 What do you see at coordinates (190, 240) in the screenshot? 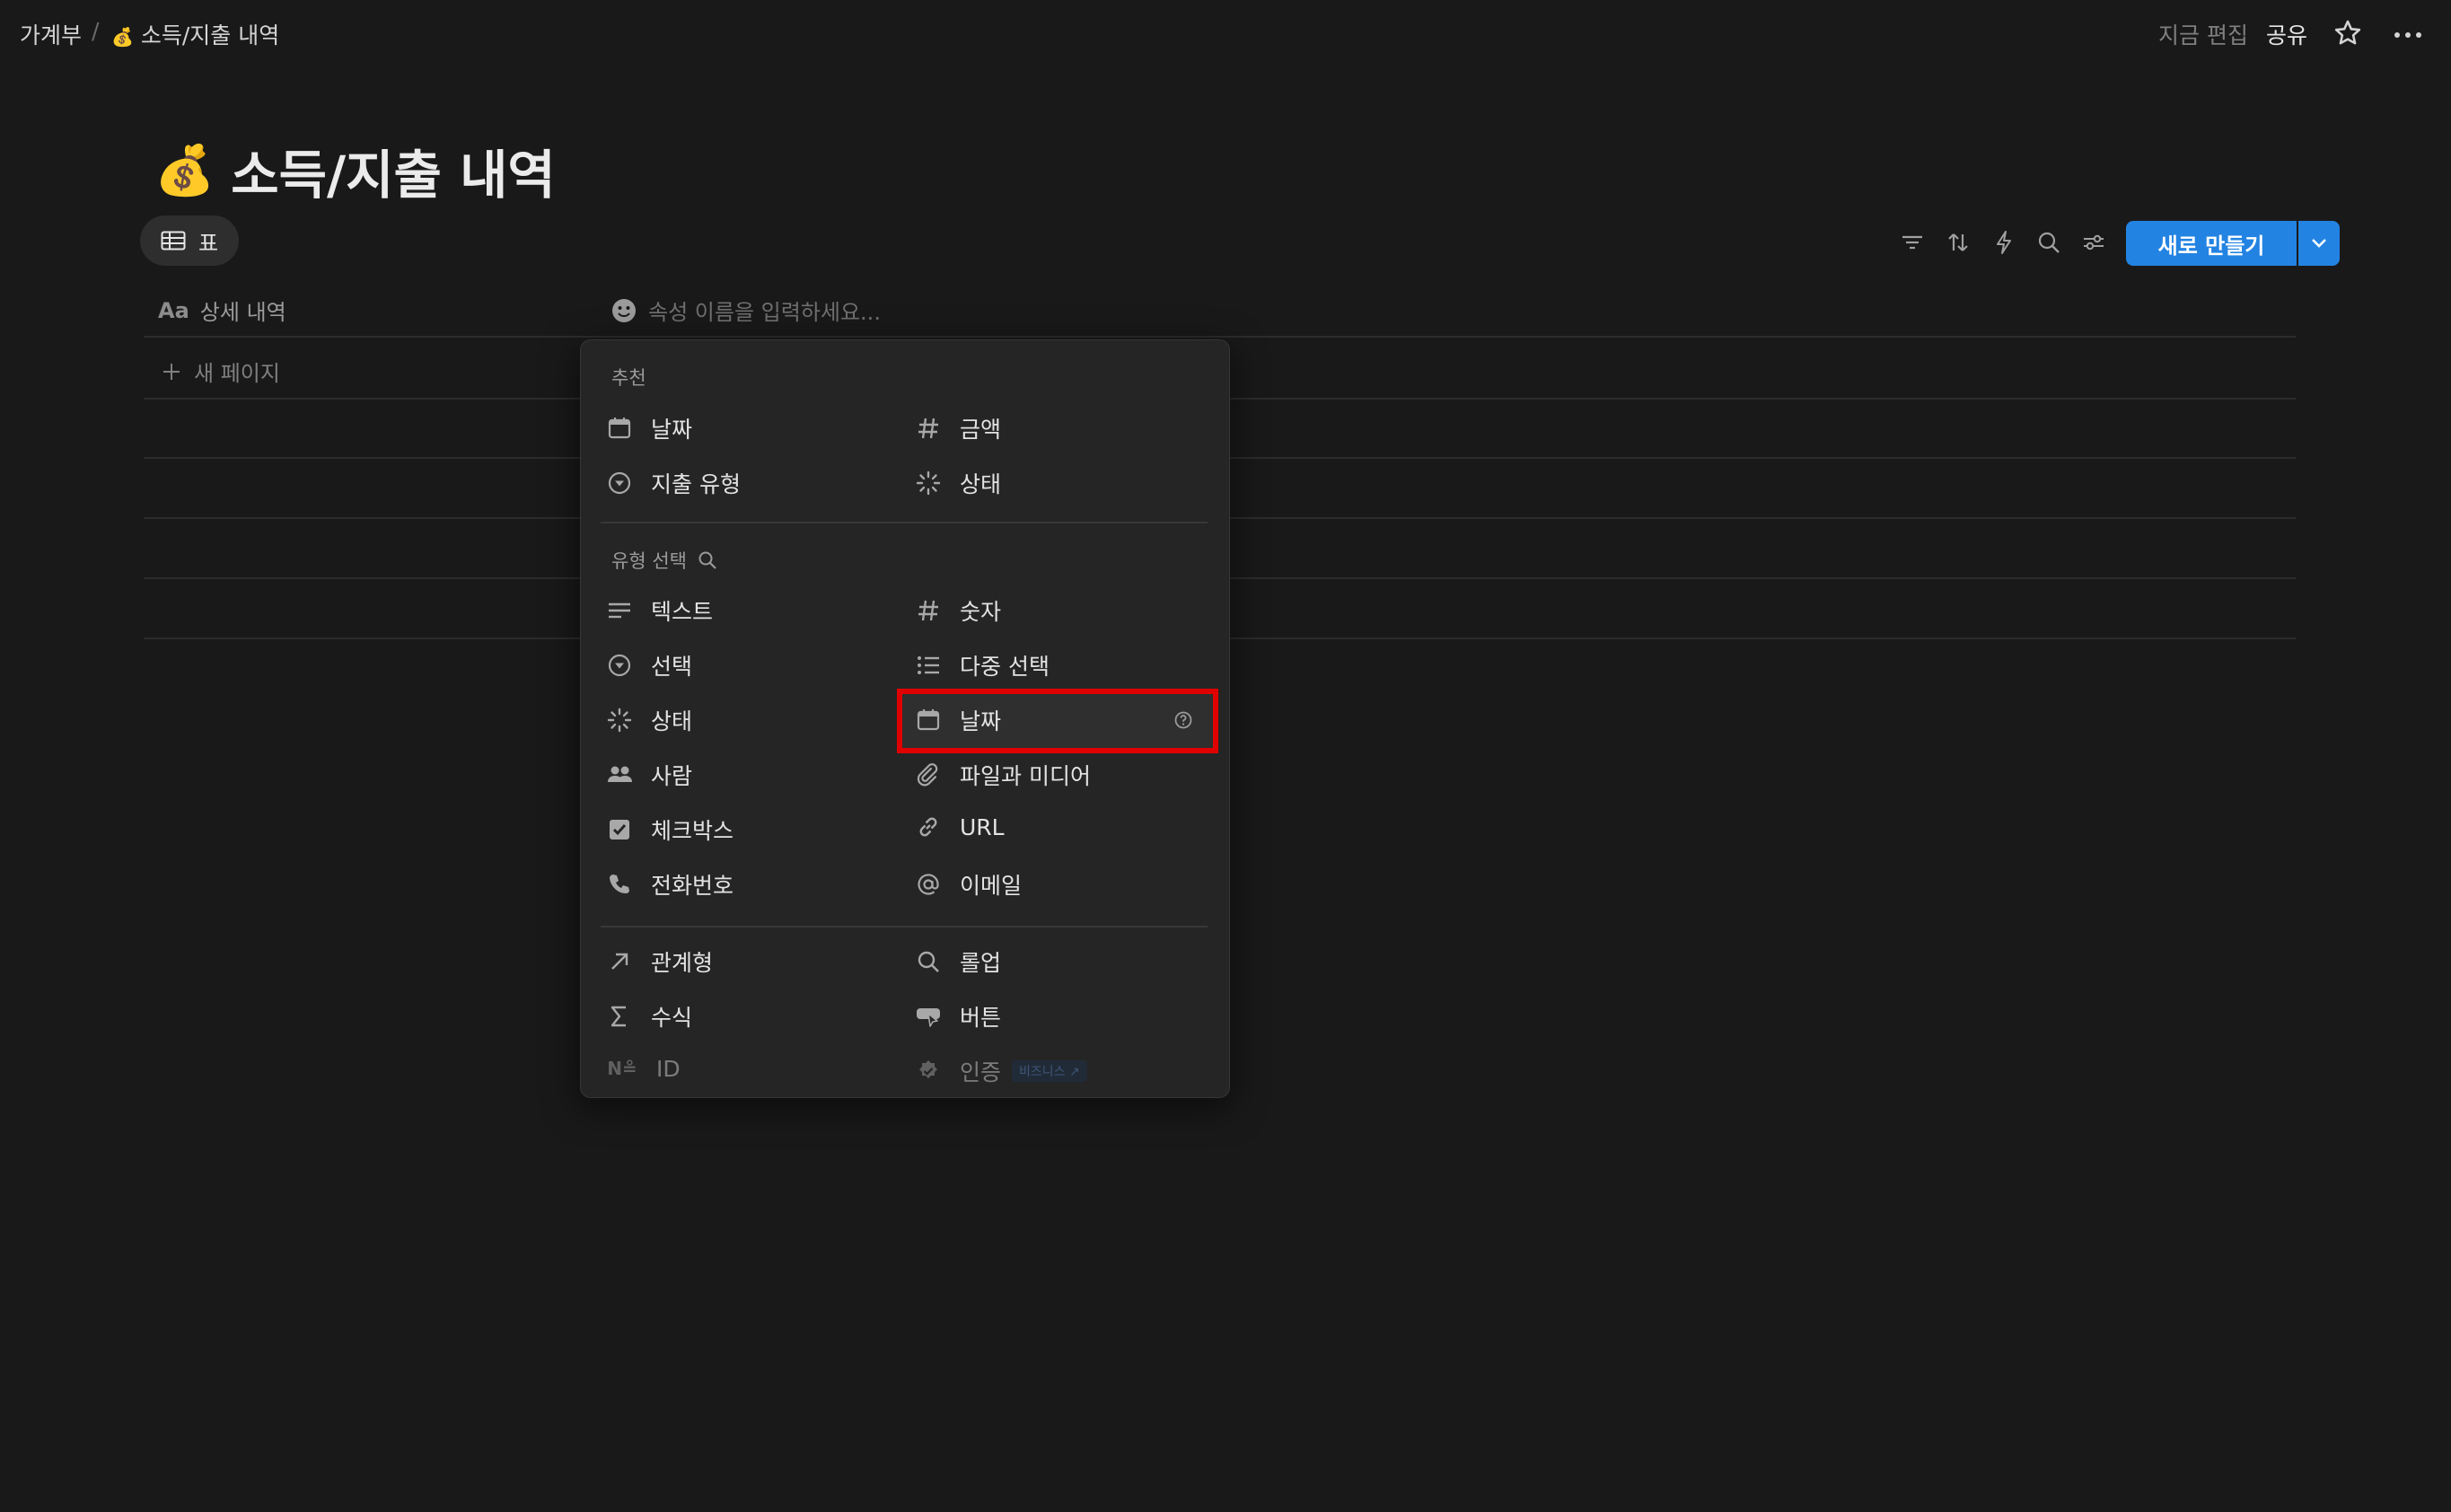
I see `view-tab-table: 표` at bounding box center [190, 240].